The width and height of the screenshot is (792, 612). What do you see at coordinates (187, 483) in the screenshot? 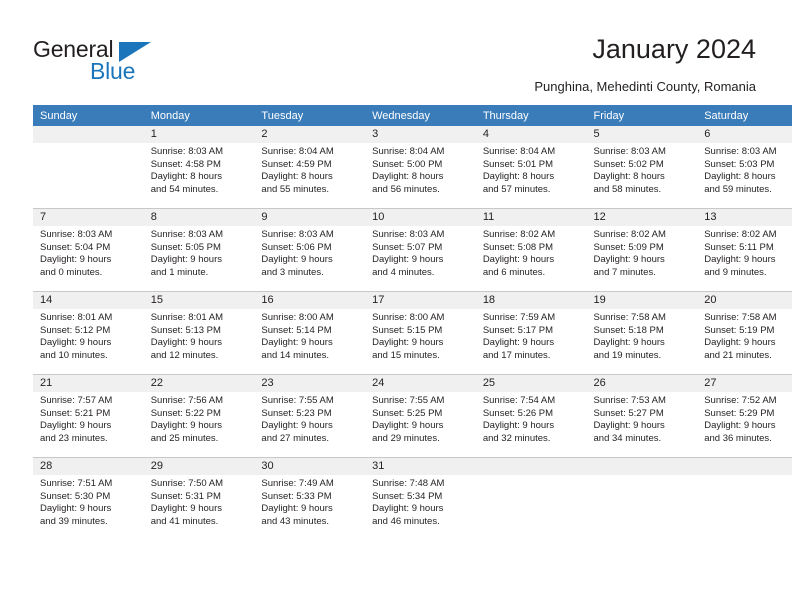
I see `day-info-sunrise: Sunrise: 7:50 AM` at bounding box center [187, 483].